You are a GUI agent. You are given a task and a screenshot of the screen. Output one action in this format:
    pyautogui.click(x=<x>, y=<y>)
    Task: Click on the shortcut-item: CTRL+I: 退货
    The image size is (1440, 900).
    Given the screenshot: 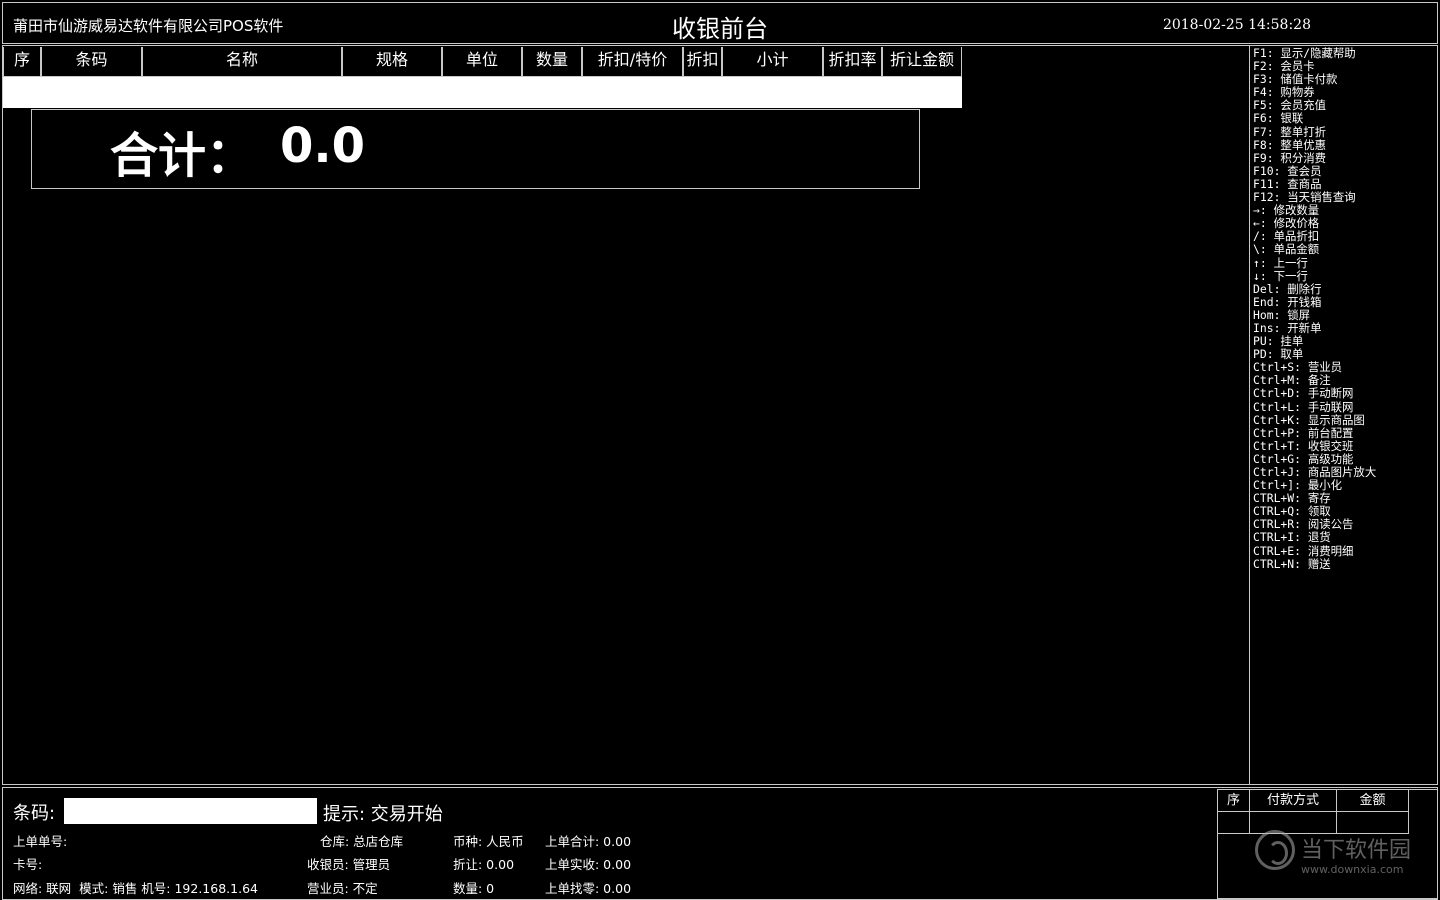 What is the action you would take?
    pyautogui.click(x=1292, y=537)
    